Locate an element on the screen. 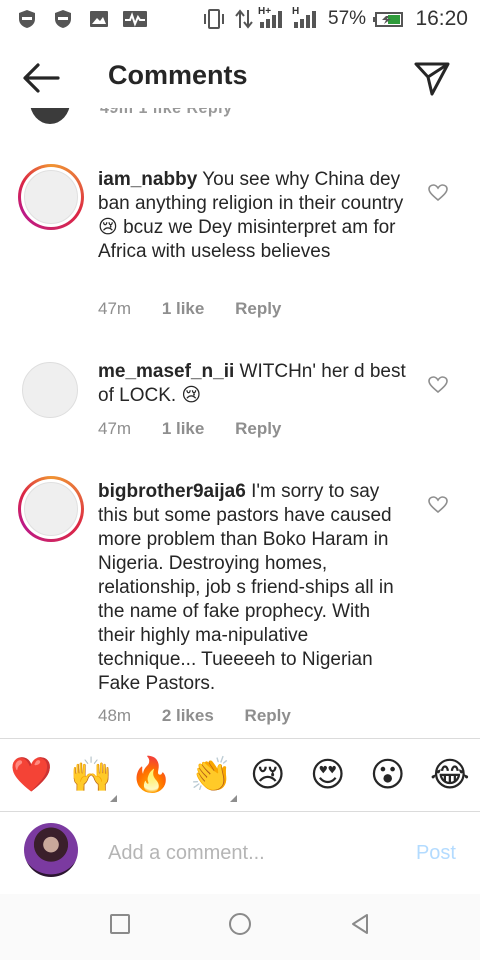  like-count: 2 likes is located at coordinates (188, 715).